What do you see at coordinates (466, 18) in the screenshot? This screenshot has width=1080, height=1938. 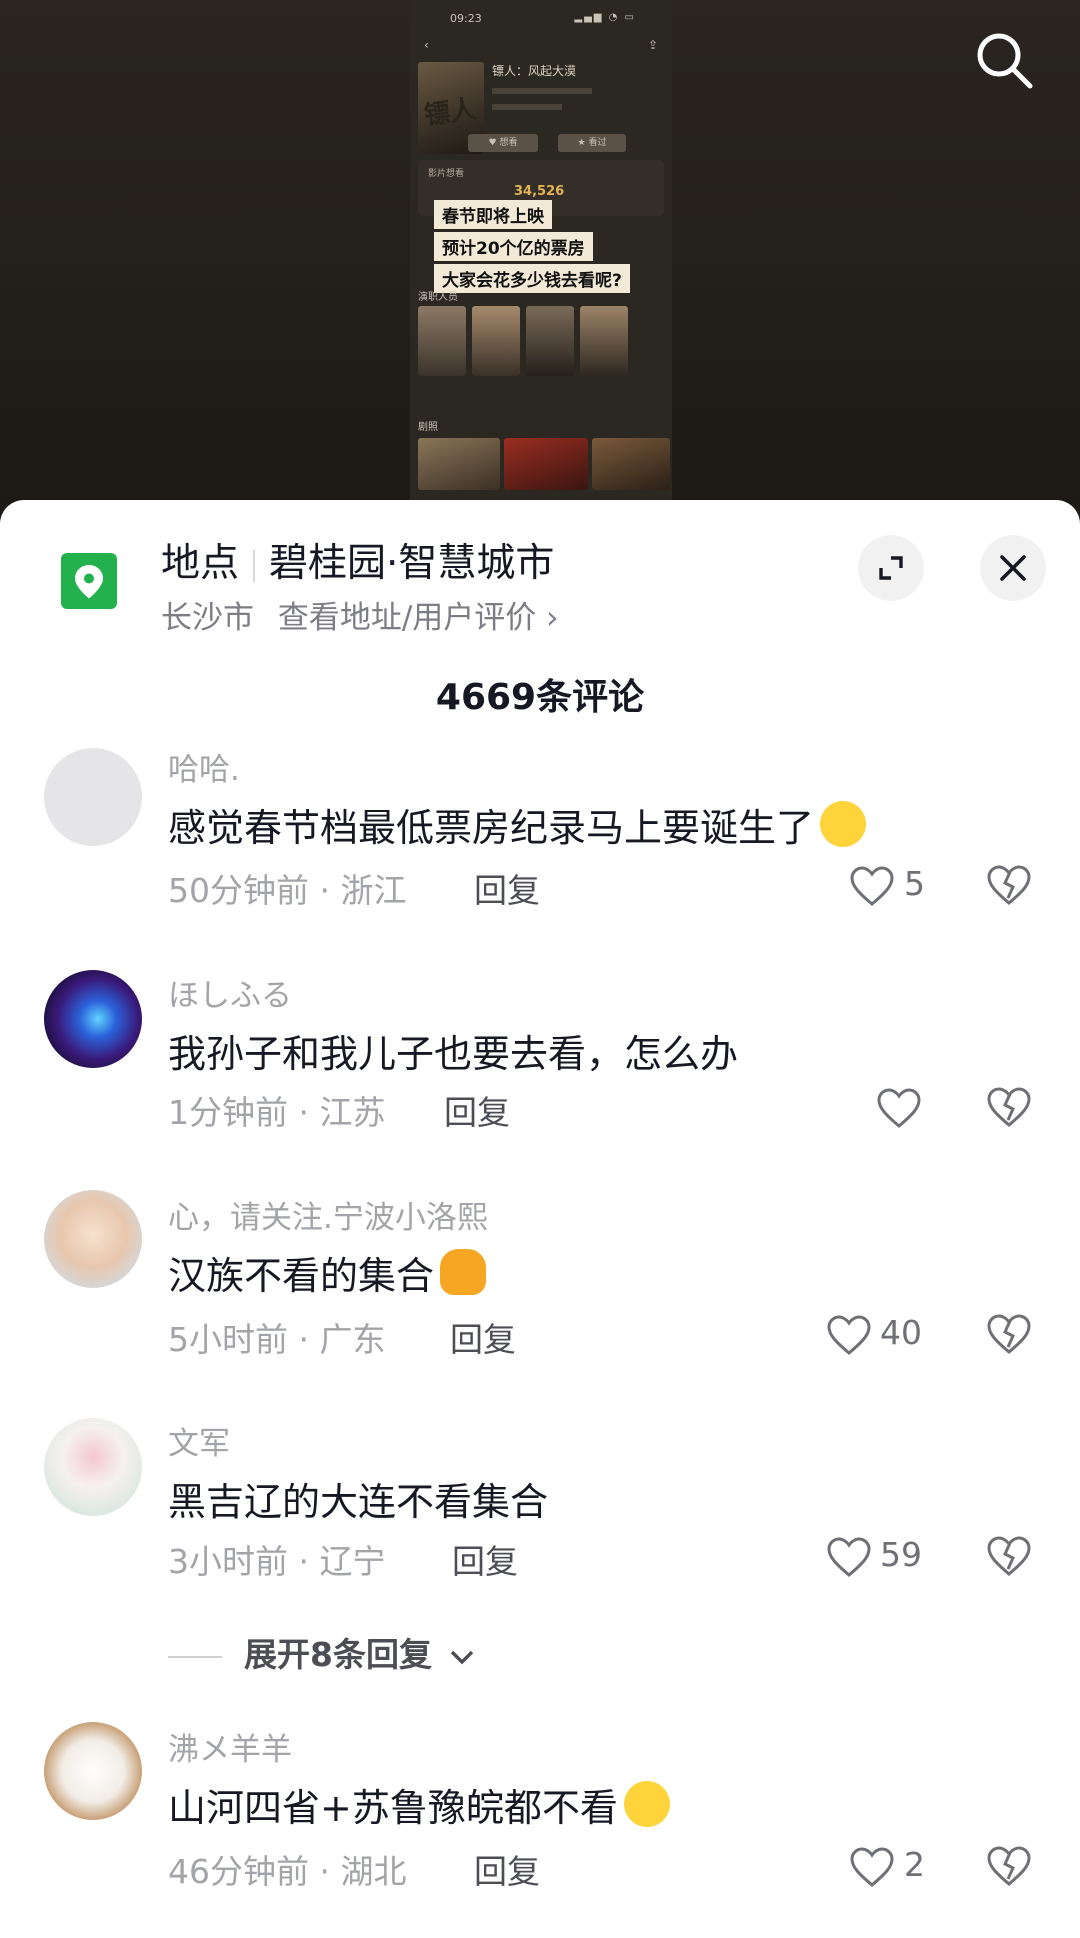 I see `phone-status-time: 09:23` at bounding box center [466, 18].